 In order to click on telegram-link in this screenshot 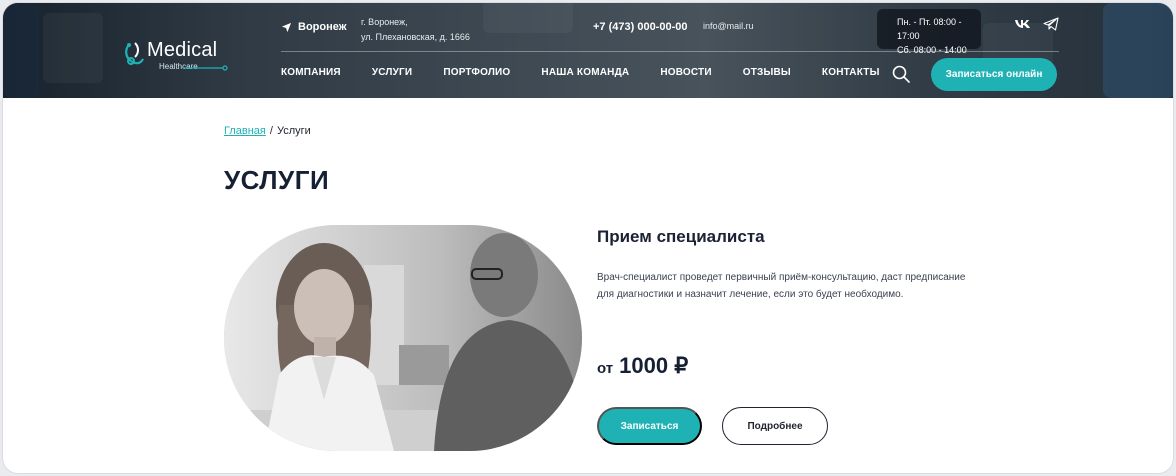, I will do `click(1051, 26)`.